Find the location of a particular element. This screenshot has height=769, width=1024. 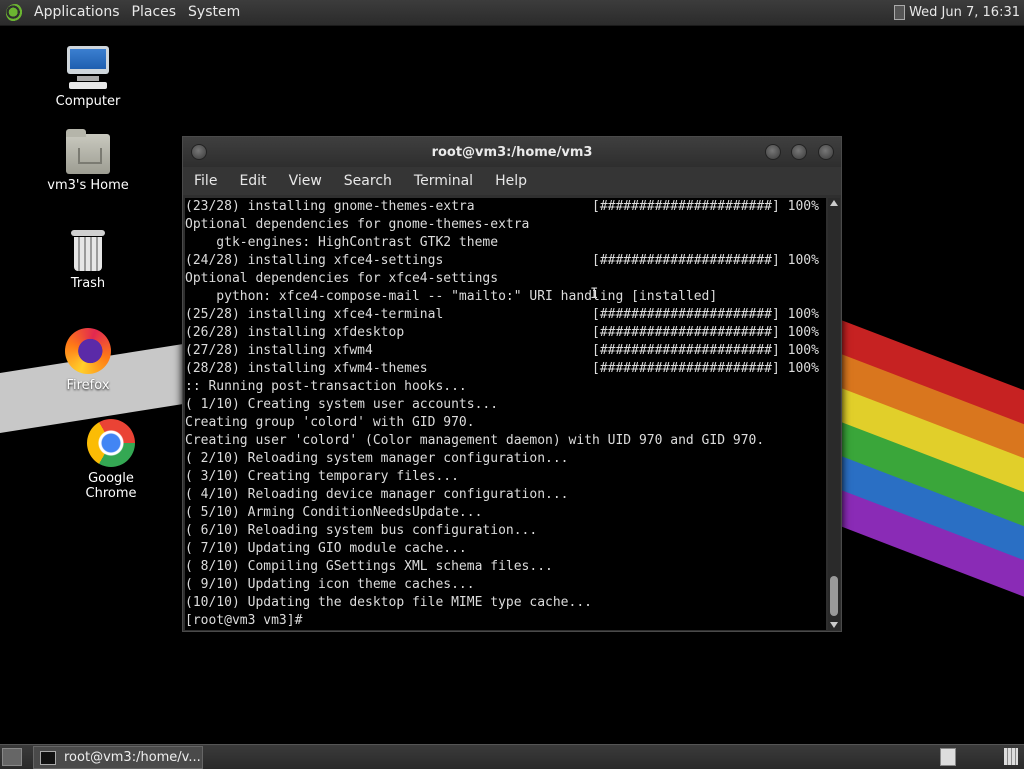

desktop-icon-computer: Computer is located at coordinates (88, 77).